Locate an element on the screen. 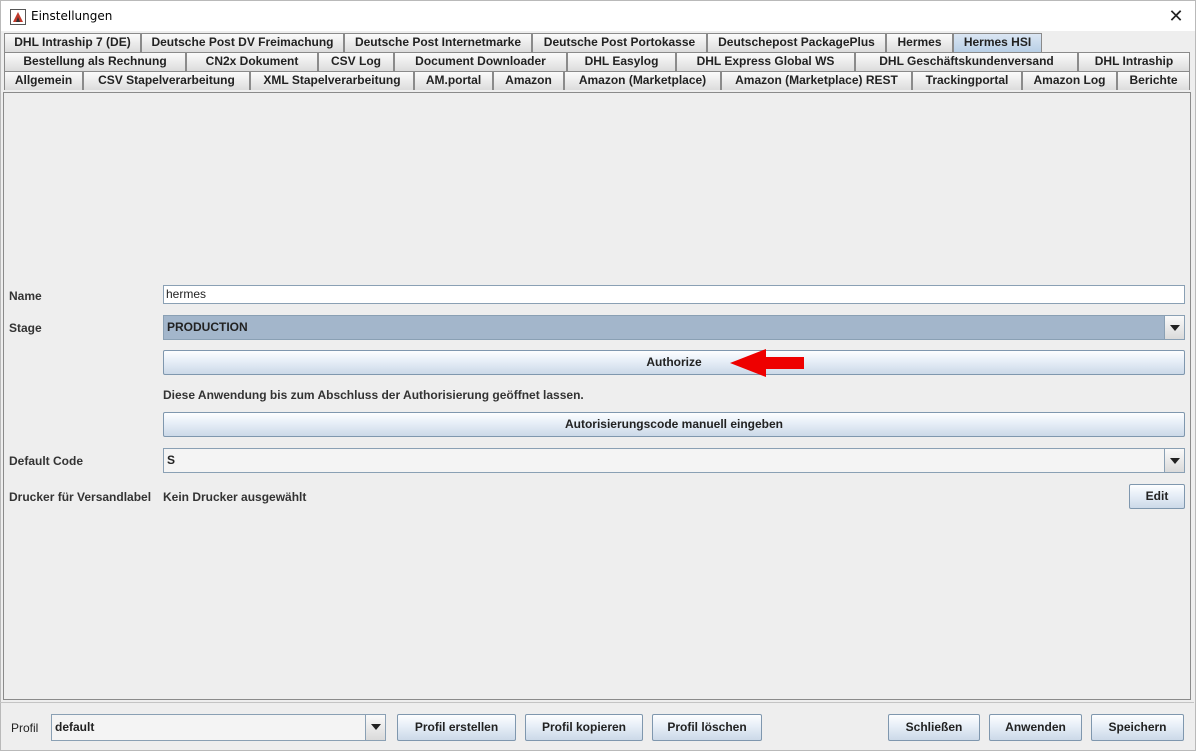 Image resolution: width=1196 pixels, height=751 pixels. tab-cn2x-dokument: CN2x Dokument is located at coordinates (252, 61).